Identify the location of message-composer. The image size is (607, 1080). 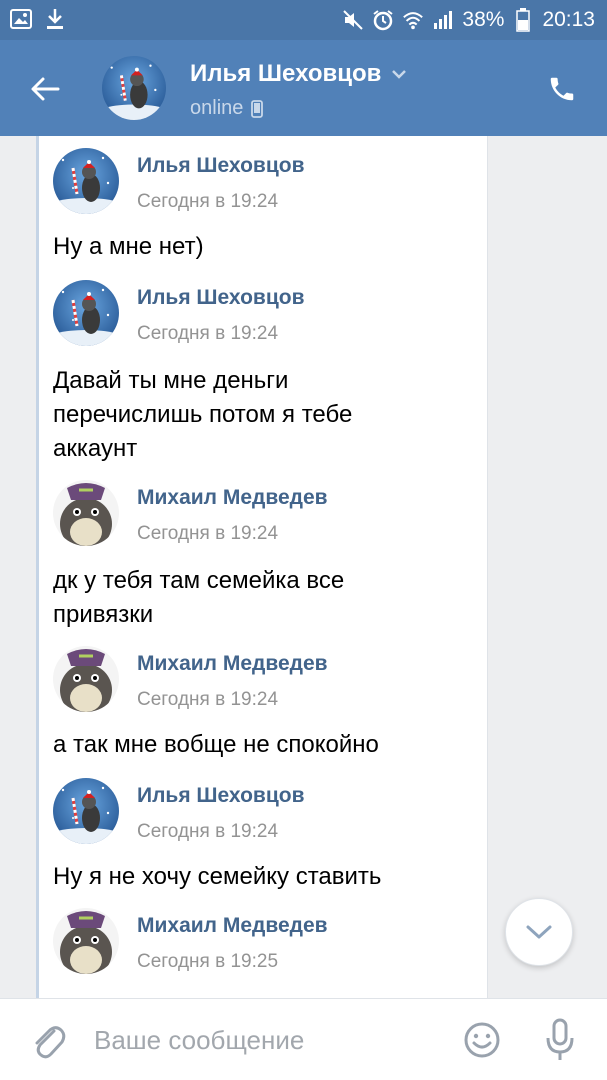
(303, 1039).